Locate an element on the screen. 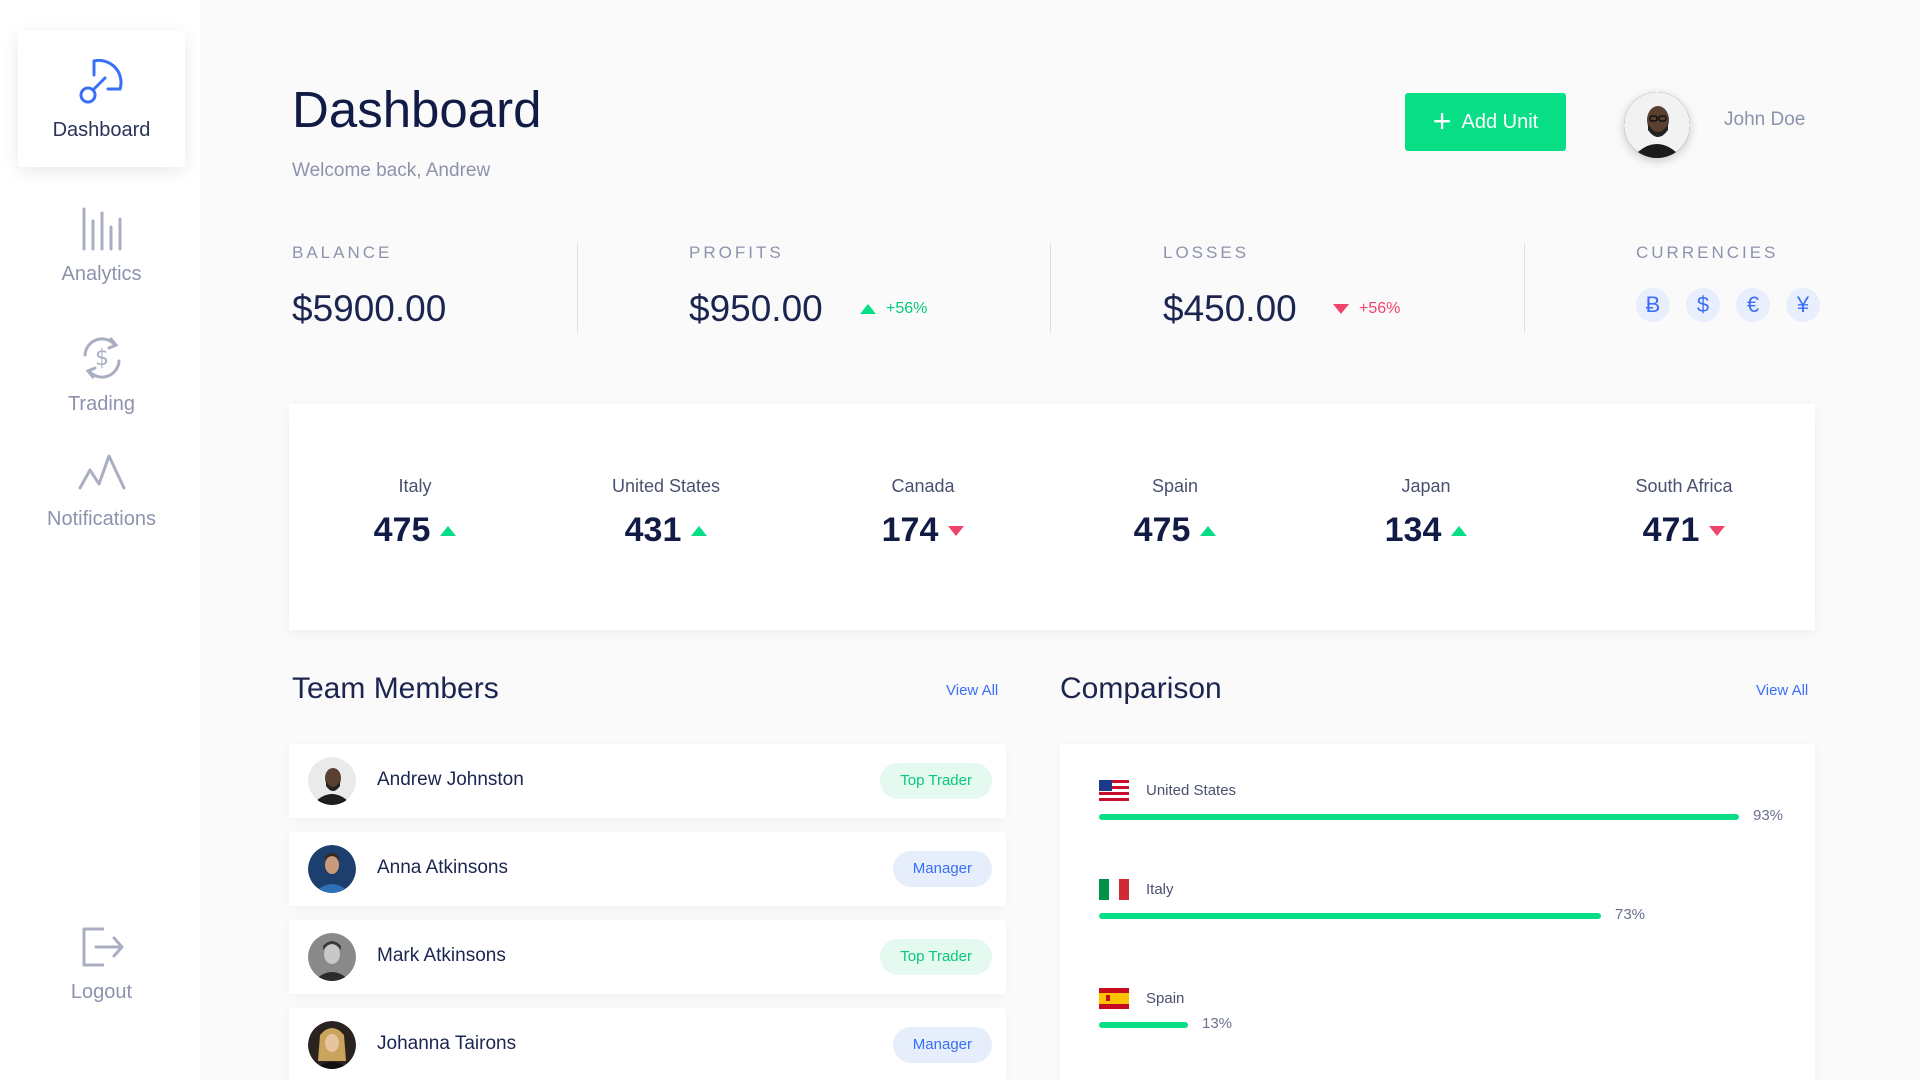 The image size is (1920, 1080). team-member-row: Anna Atkinsons Manager is located at coordinates (647, 869).